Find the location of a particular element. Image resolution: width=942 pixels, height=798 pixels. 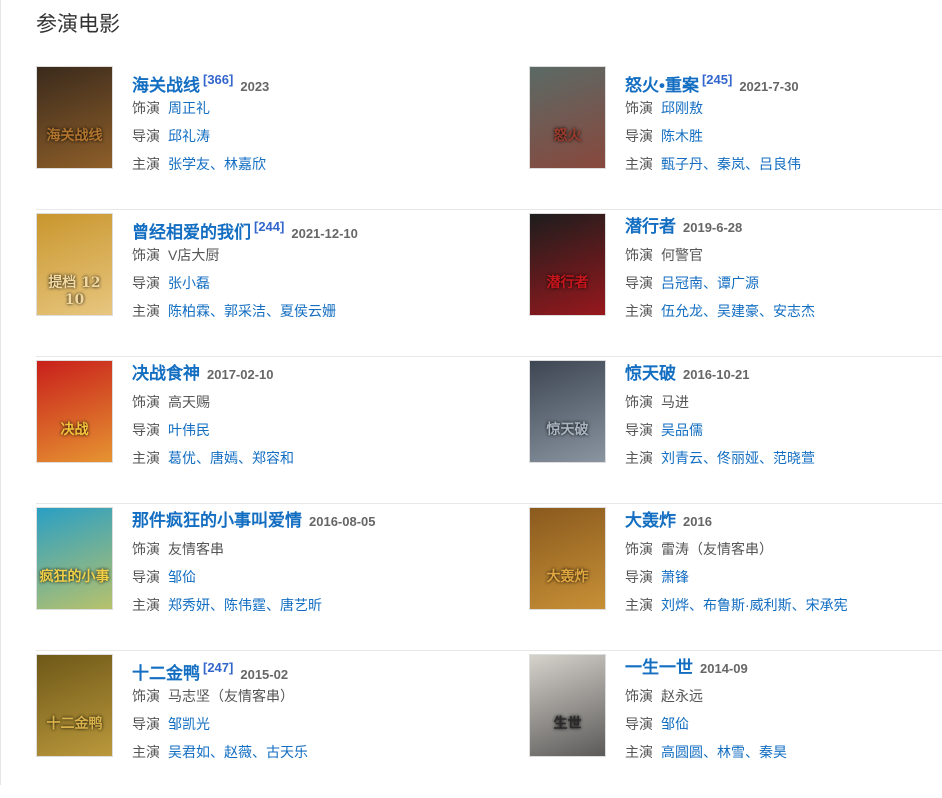

role-value: 马志坚（友情客串） is located at coordinates (231, 696).